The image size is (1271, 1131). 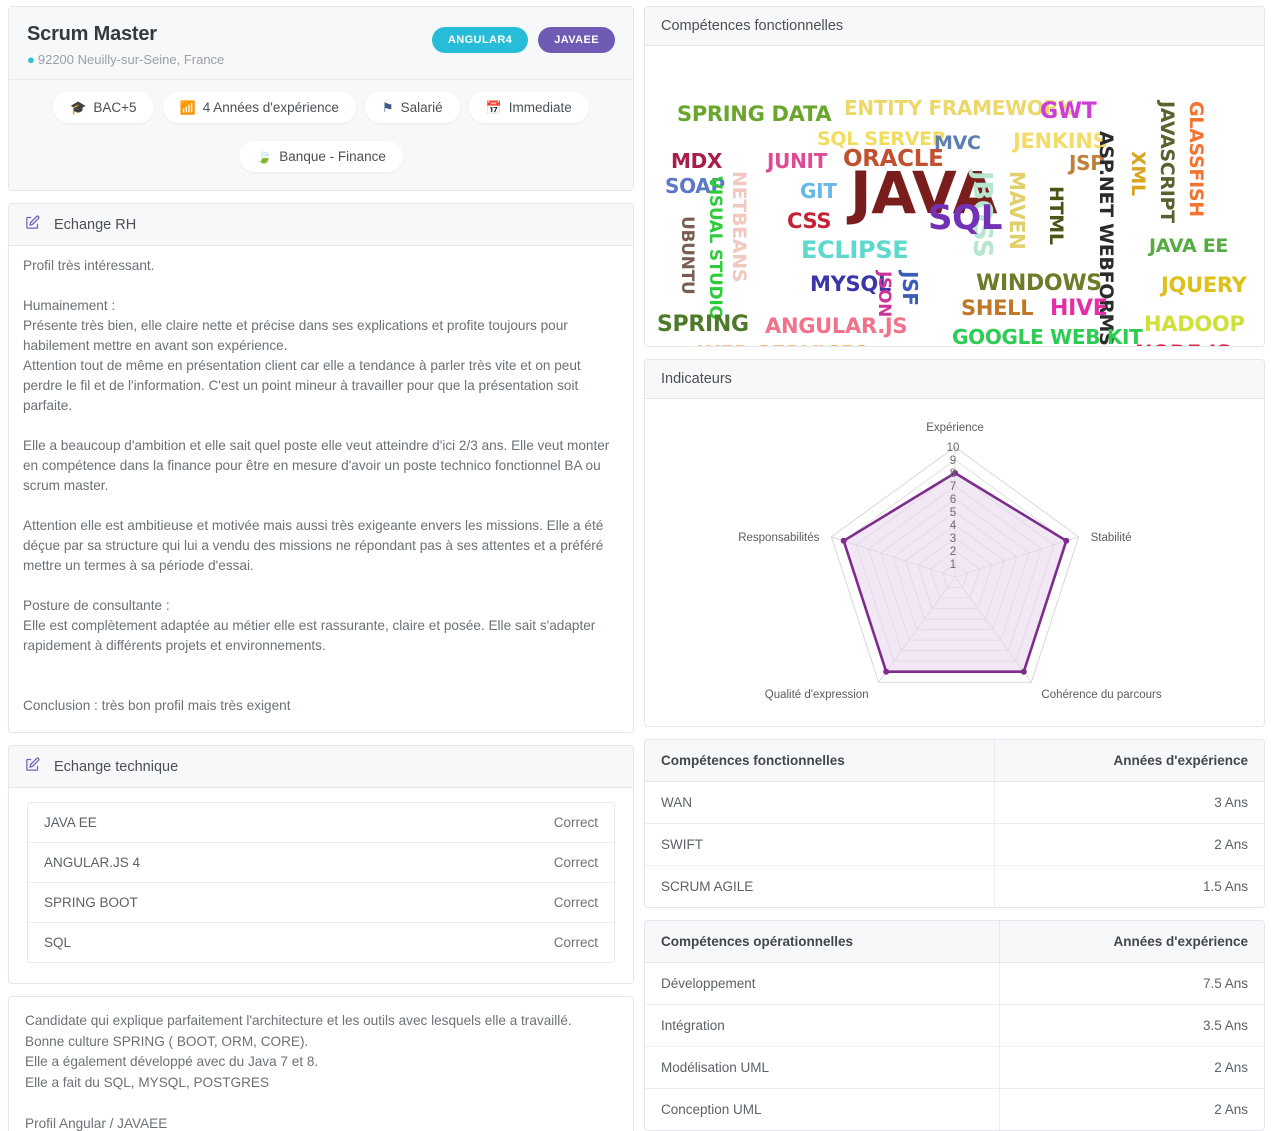 I want to click on table-cell: Conception UML, so click(x=823, y=1109).